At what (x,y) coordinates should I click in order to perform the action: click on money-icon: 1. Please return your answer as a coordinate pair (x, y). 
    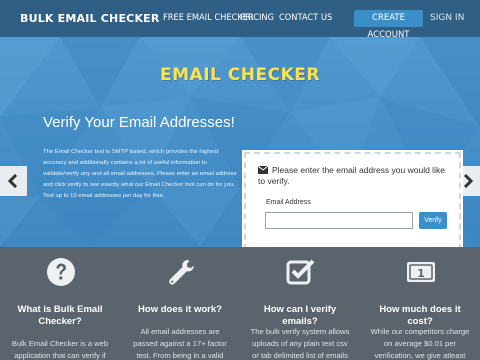
    Looking at the image, I should click on (421, 272).